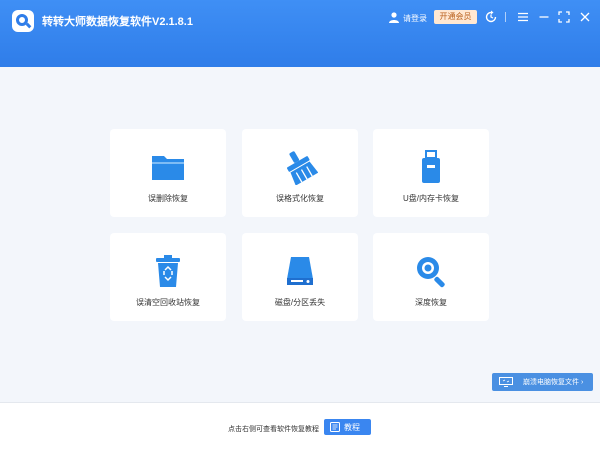  Describe the element at coordinates (168, 271) in the screenshot. I see `recycle-bin-icon` at that location.